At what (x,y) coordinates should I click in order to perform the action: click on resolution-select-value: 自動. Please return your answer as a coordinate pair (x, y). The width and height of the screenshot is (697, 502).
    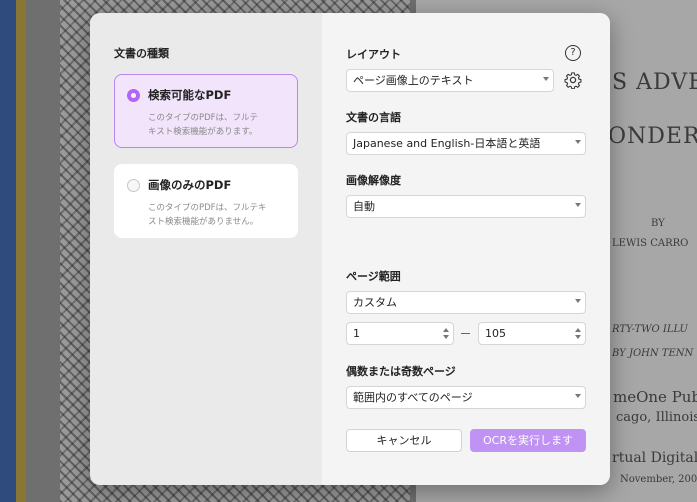
    Looking at the image, I should click on (364, 206).